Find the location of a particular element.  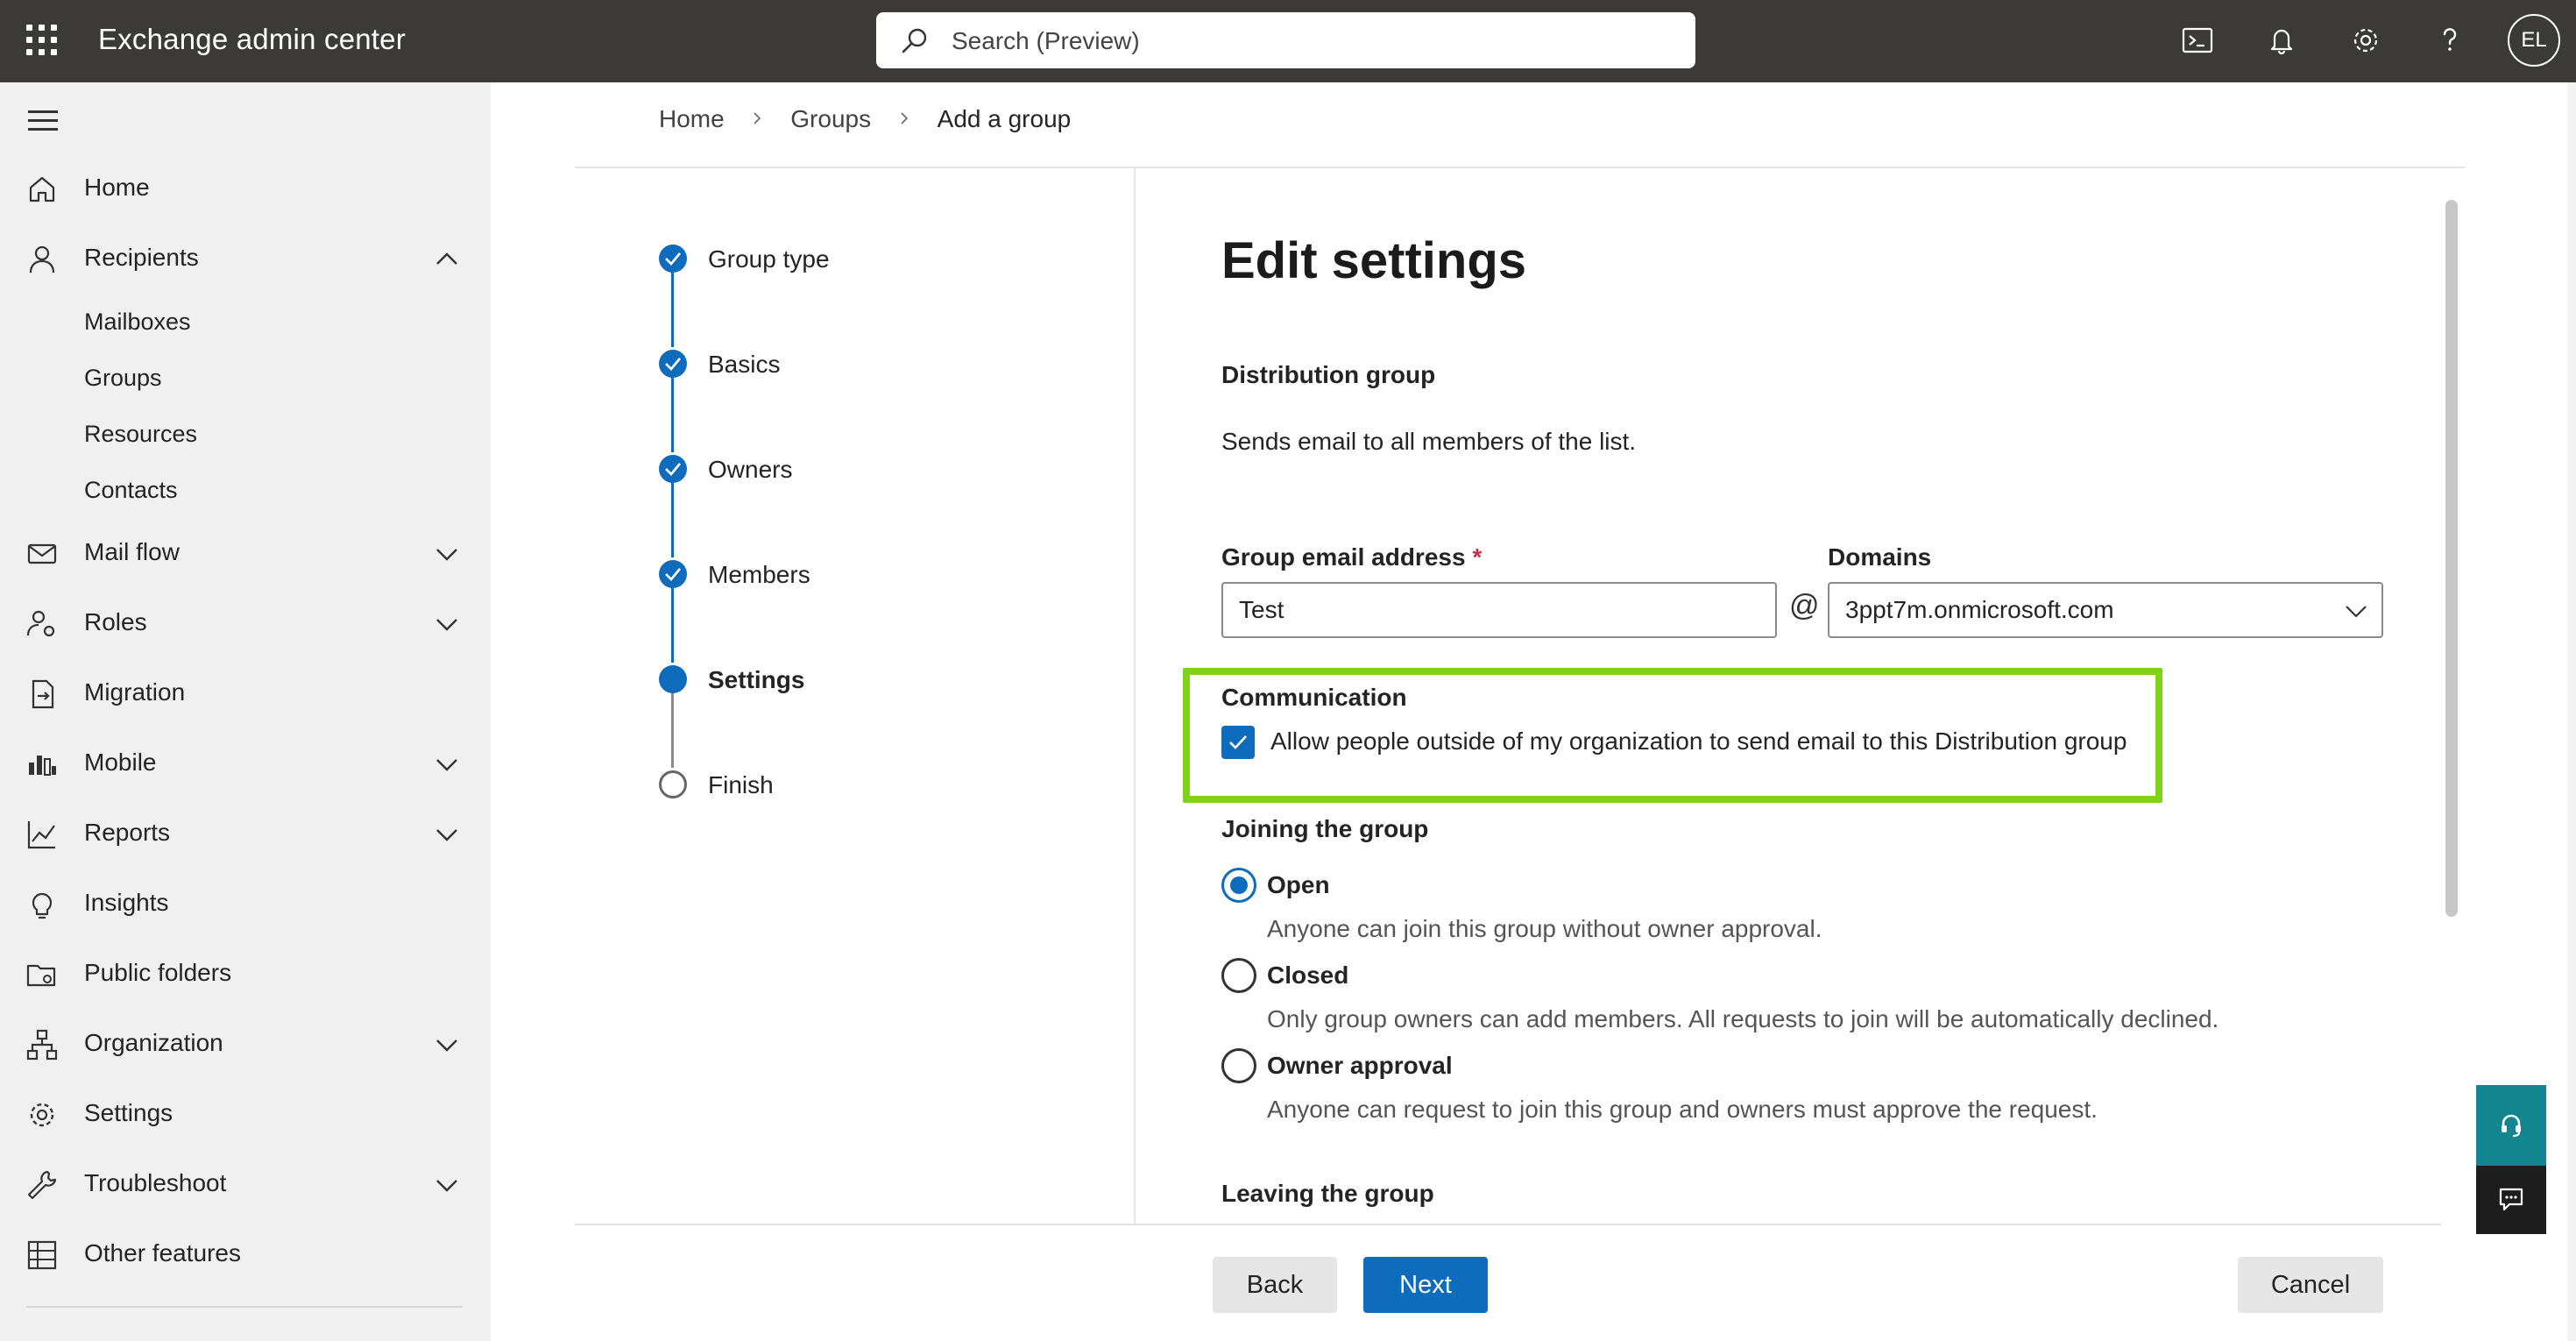

sidebar-item-label: Settings is located at coordinates (128, 1112).